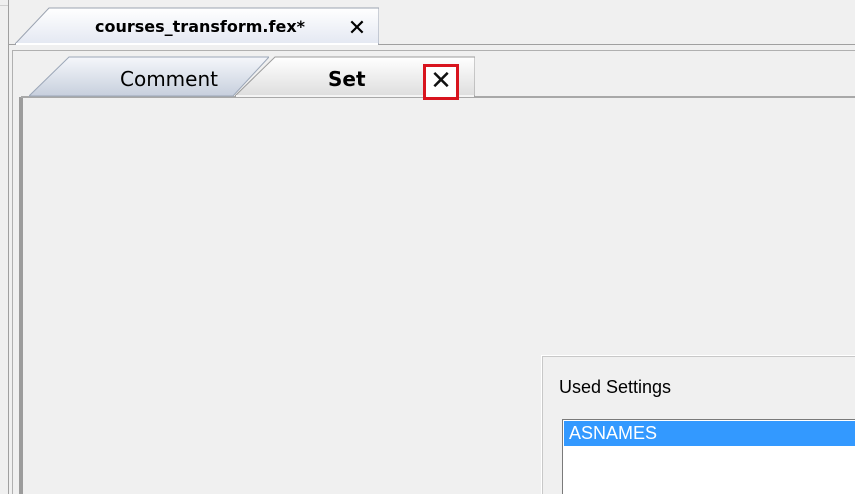 Image resolution: width=855 pixels, height=494 pixels. I want to click on used-setting-asnames: ASNAMES, so click(709, 433).